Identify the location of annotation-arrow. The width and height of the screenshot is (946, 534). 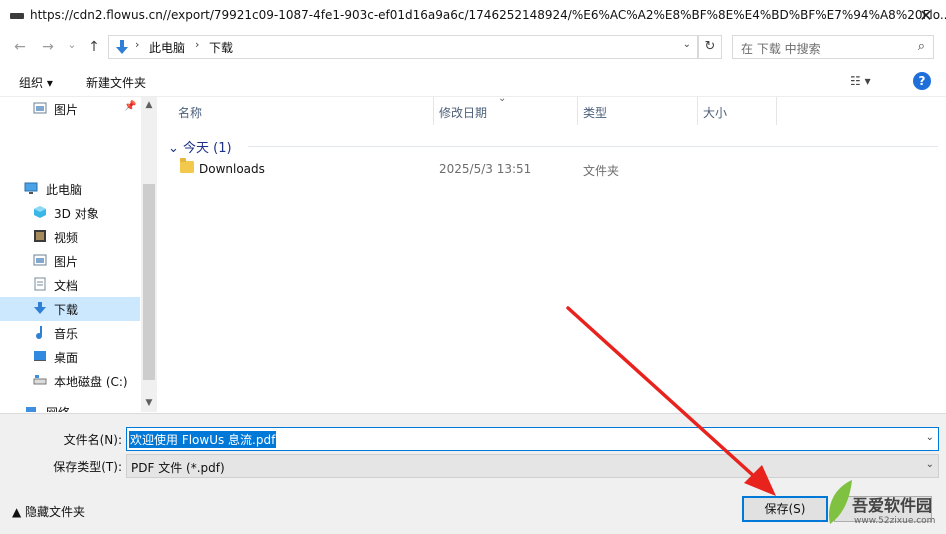
(671, 401).